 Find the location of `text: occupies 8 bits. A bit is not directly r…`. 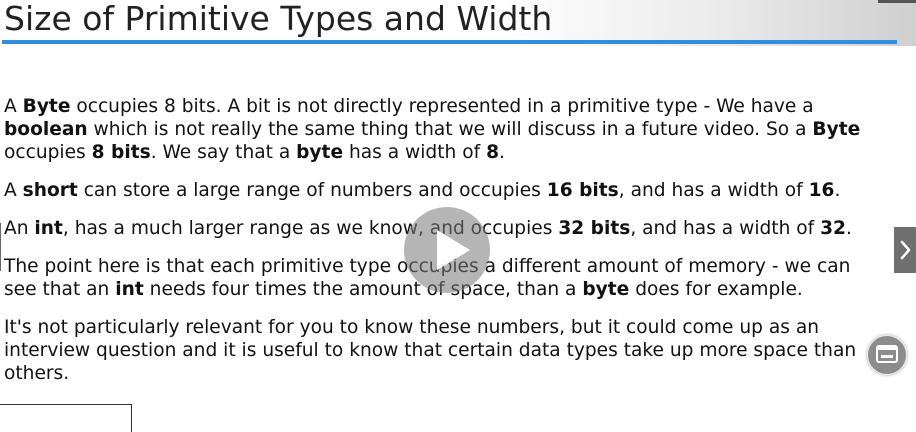

text: occupies 8 bits. A bit is not directly r… is located at coordinates (442, 106).